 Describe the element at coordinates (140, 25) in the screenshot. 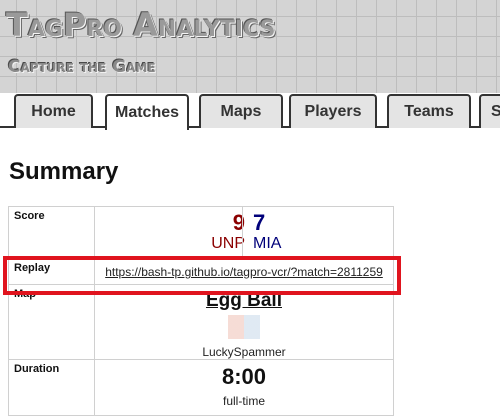

I see `site-title: TagPro Analytics` at that location.